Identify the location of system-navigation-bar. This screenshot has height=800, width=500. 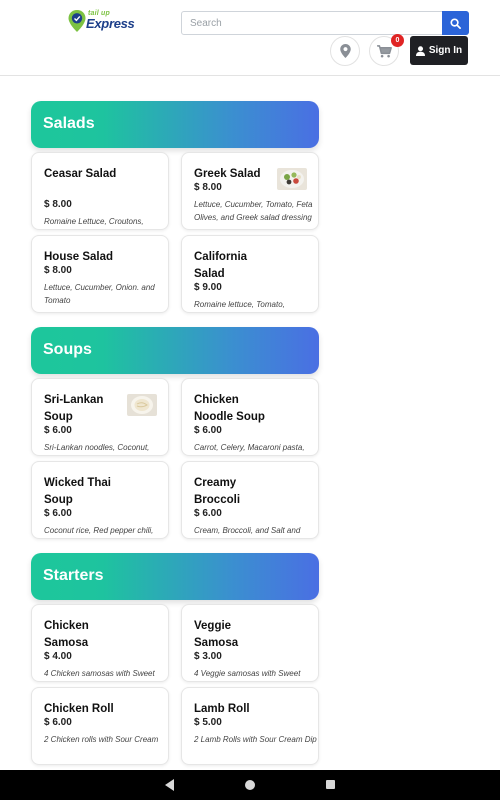
(250, 785).